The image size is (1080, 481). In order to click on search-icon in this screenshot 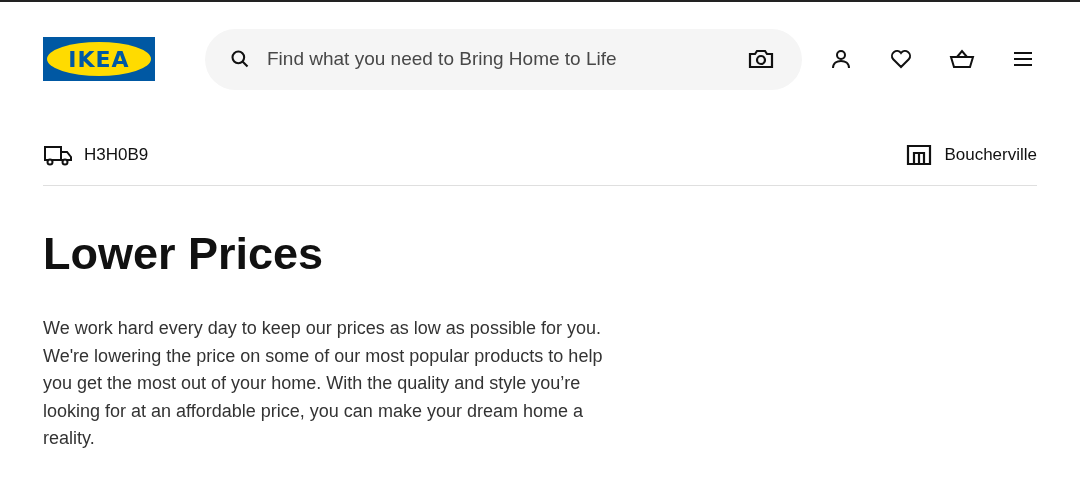, I will do `click(240, 58)`.